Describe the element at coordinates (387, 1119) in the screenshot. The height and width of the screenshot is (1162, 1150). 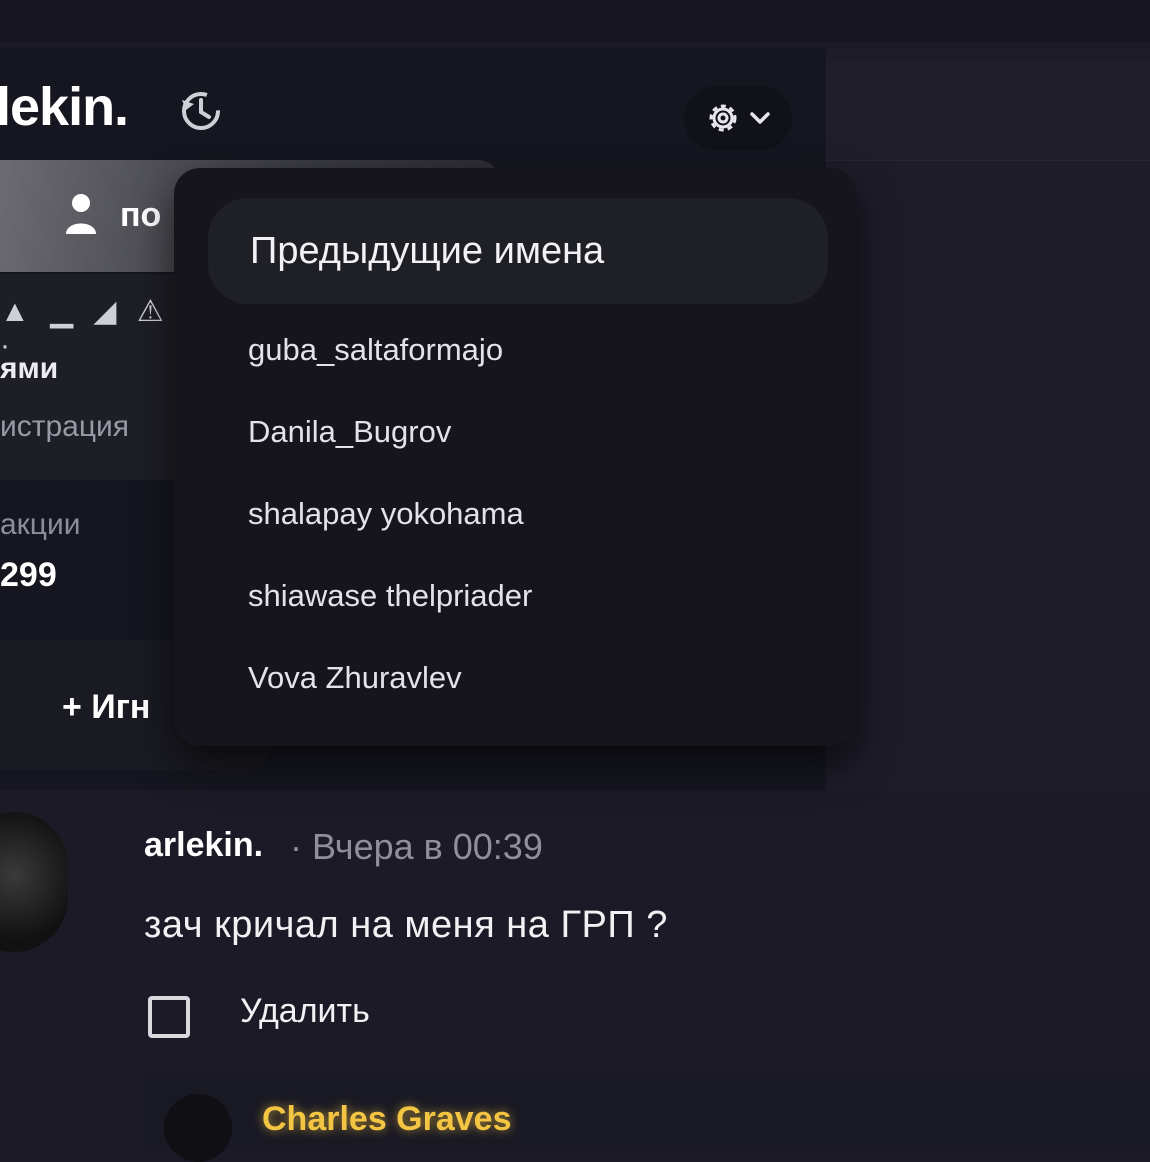
I see `comment-author: Charles Graves` at that location.